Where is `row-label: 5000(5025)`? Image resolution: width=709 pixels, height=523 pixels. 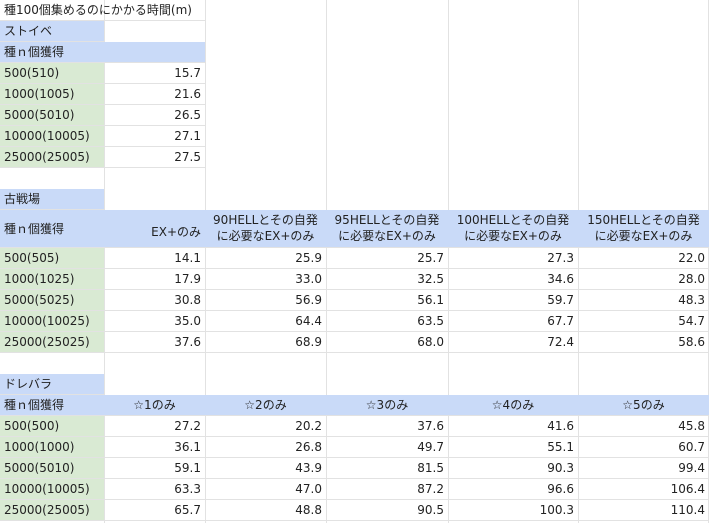 row-label: 5000(5025) is located at coordinates (52, 300).